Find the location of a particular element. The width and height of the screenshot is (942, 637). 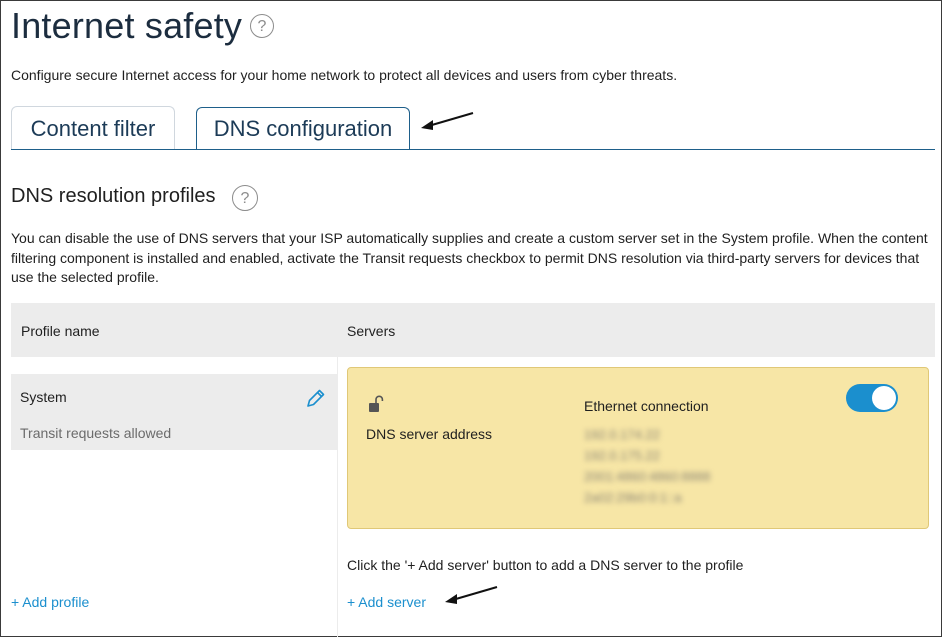

dns-address: 192.0.175.22 is located at coordinates (622, 455).